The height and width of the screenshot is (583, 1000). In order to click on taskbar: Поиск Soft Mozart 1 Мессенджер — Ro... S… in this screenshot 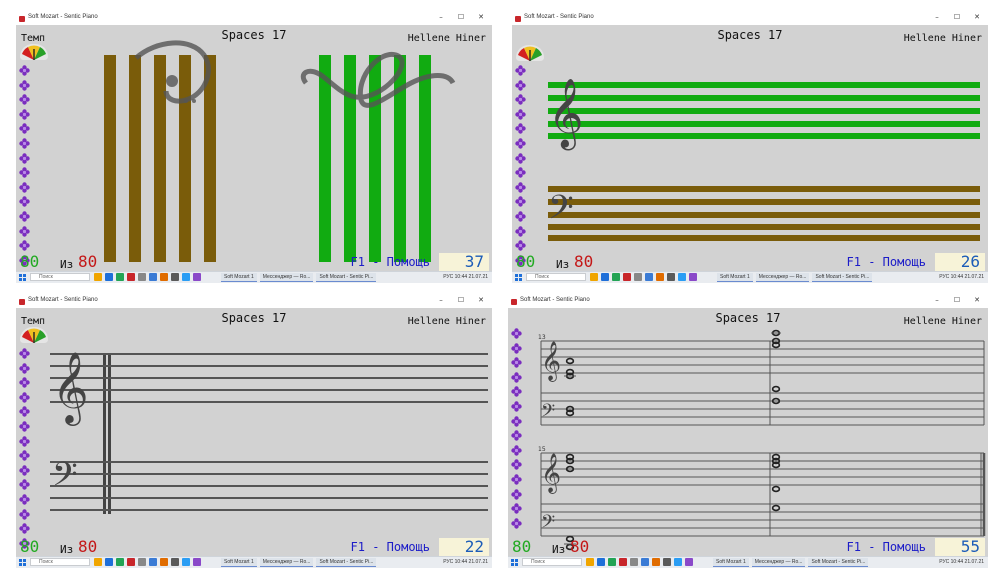, I will do `click(748, 562)`.